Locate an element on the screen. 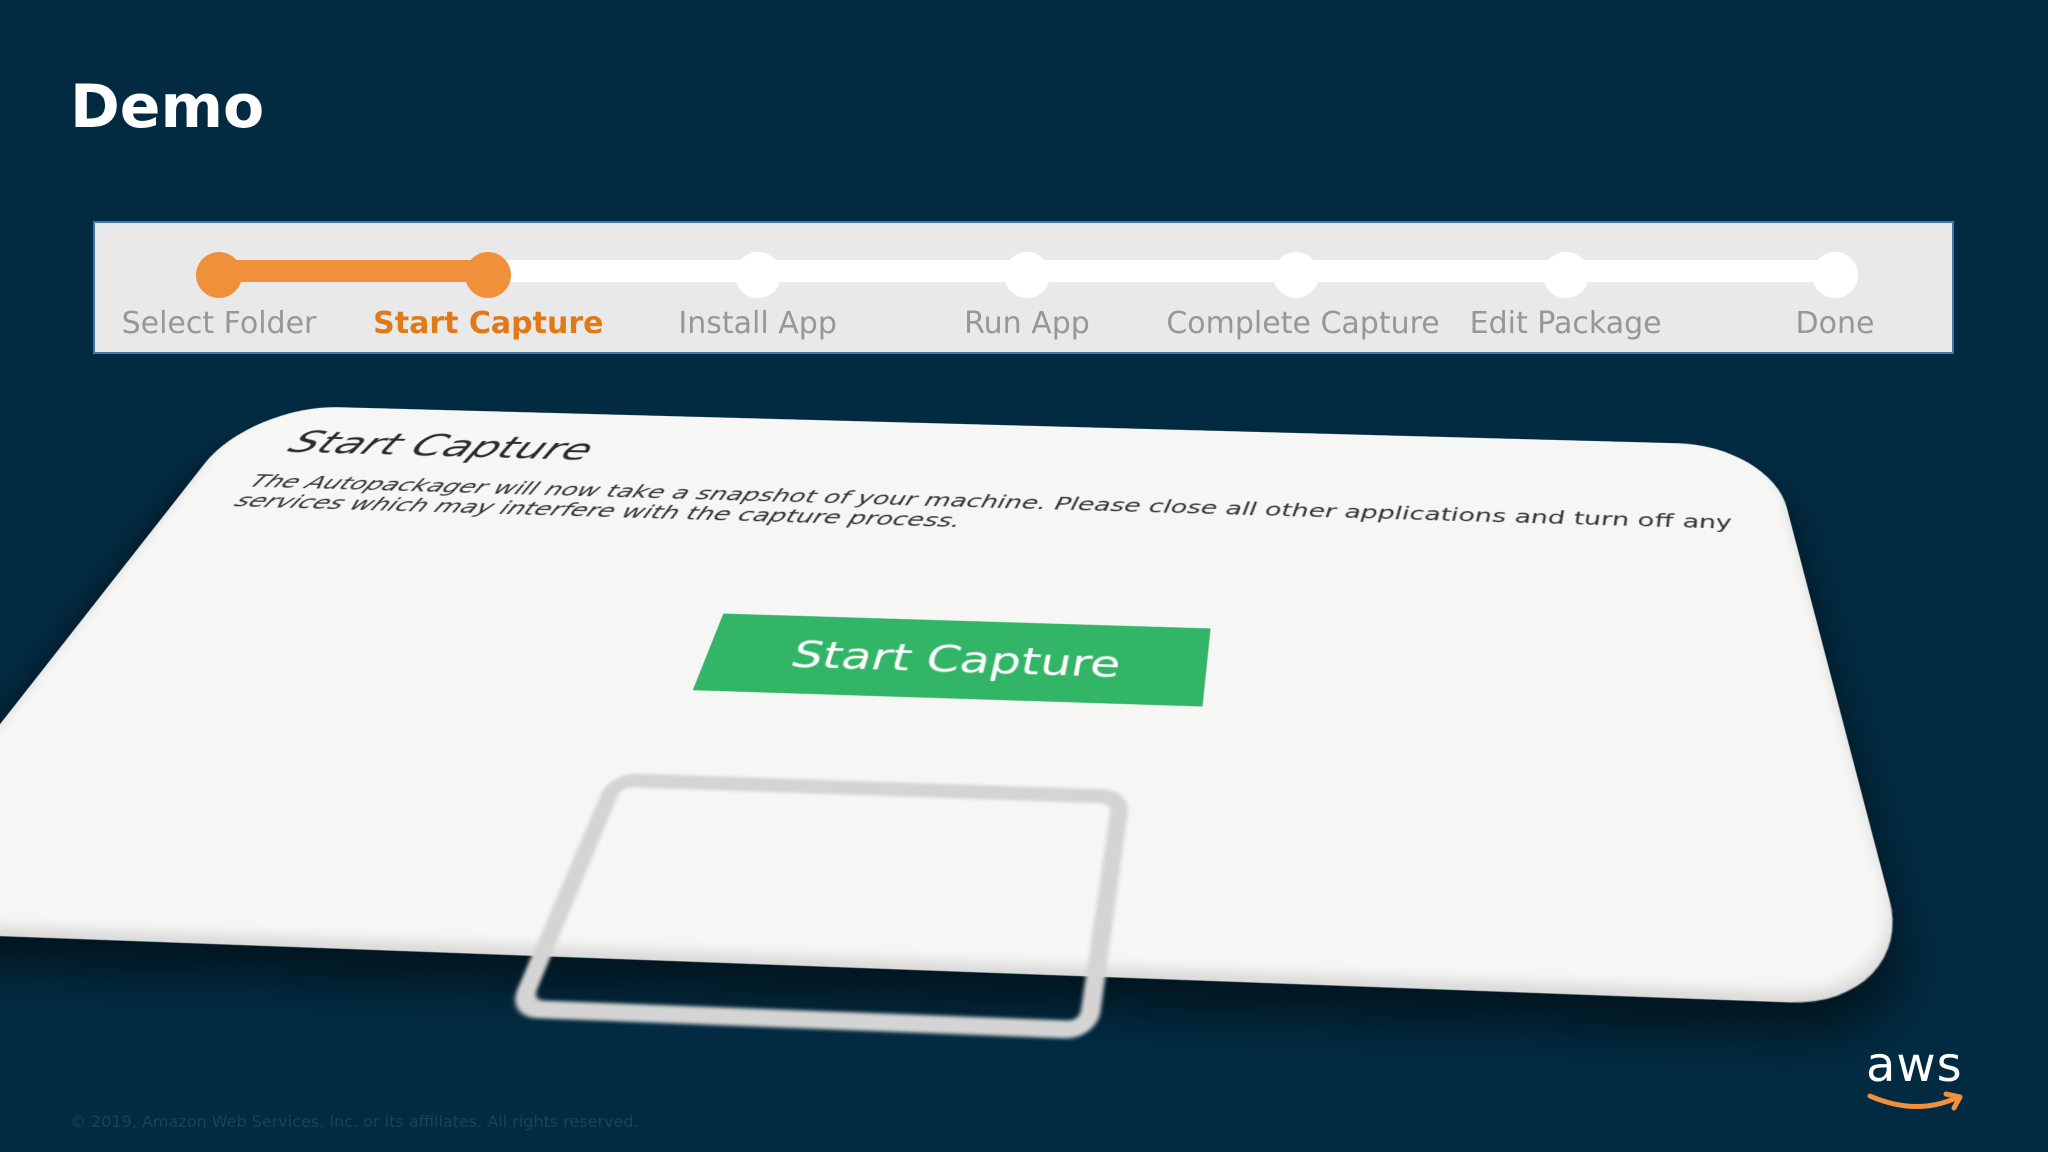 The height and width of the screenshot is (1152, 2048). aws-smile-icon is located at coordinates (1915, 1101).